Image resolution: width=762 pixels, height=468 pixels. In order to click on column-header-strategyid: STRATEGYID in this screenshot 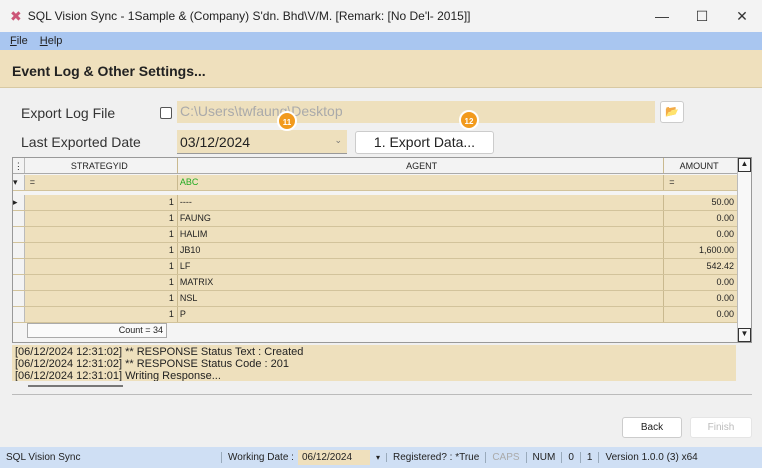, I will do `click(101, 165)`.